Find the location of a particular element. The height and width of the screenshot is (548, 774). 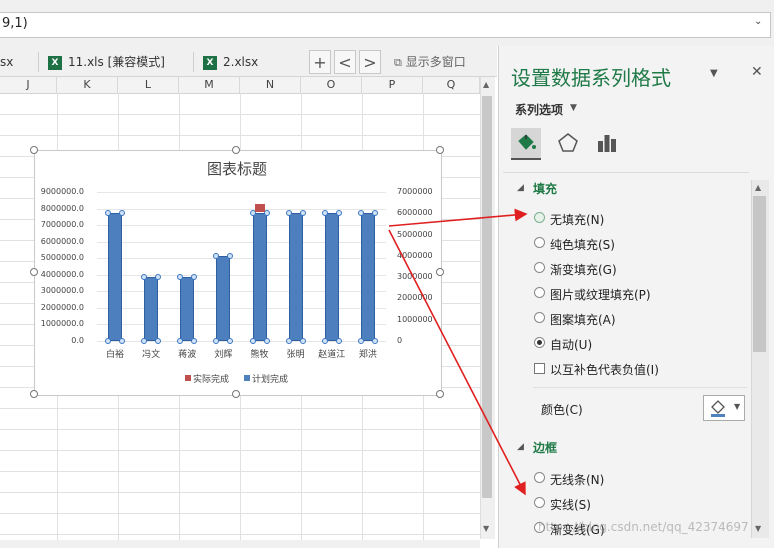

radio-label-solid-line: 实线(S) is located at coordinates (570, 504).